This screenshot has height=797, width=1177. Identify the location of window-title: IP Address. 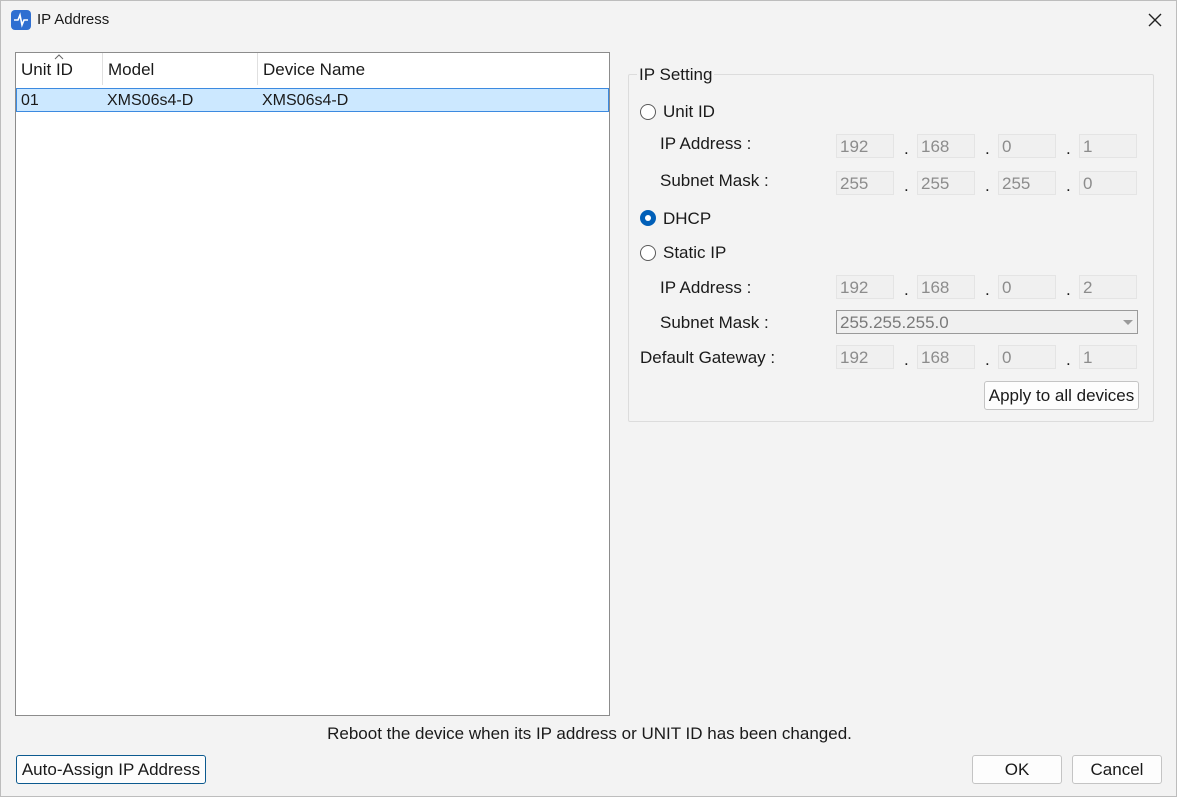
(73, 19).